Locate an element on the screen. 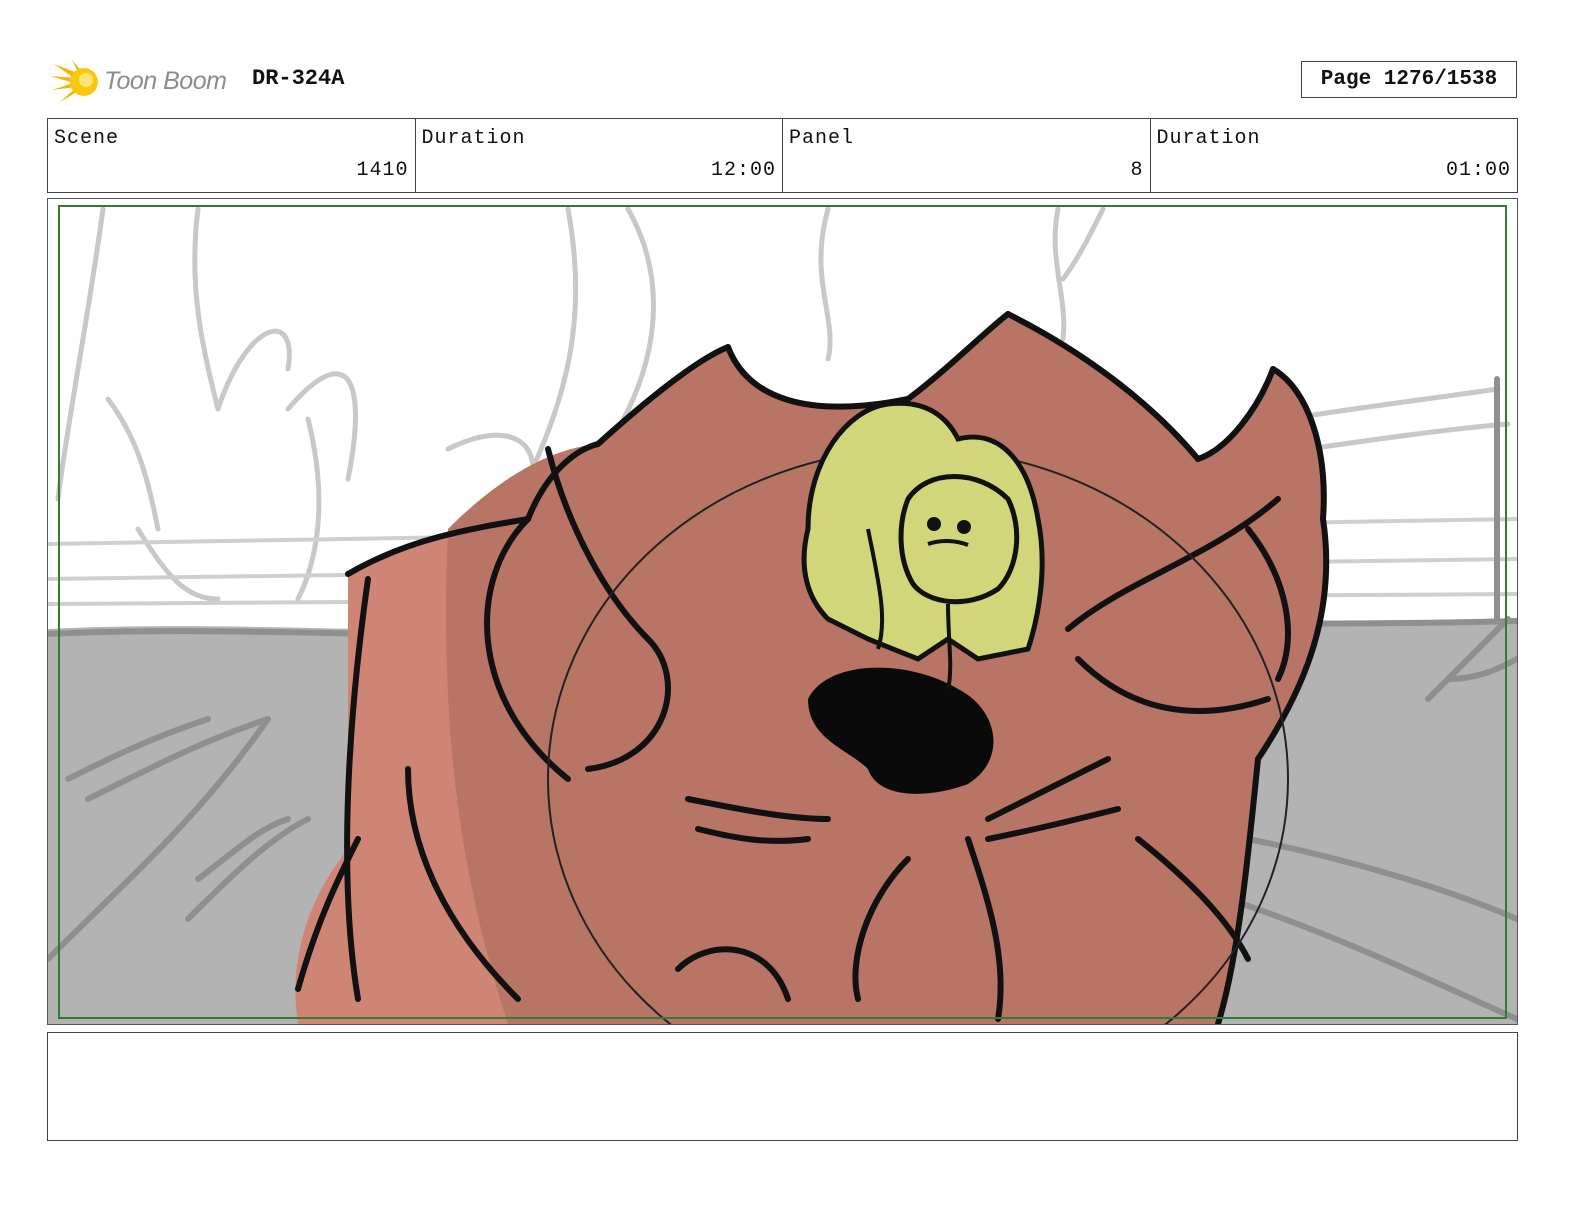  panel-value: 8 is located at coordinates (1137, 170).